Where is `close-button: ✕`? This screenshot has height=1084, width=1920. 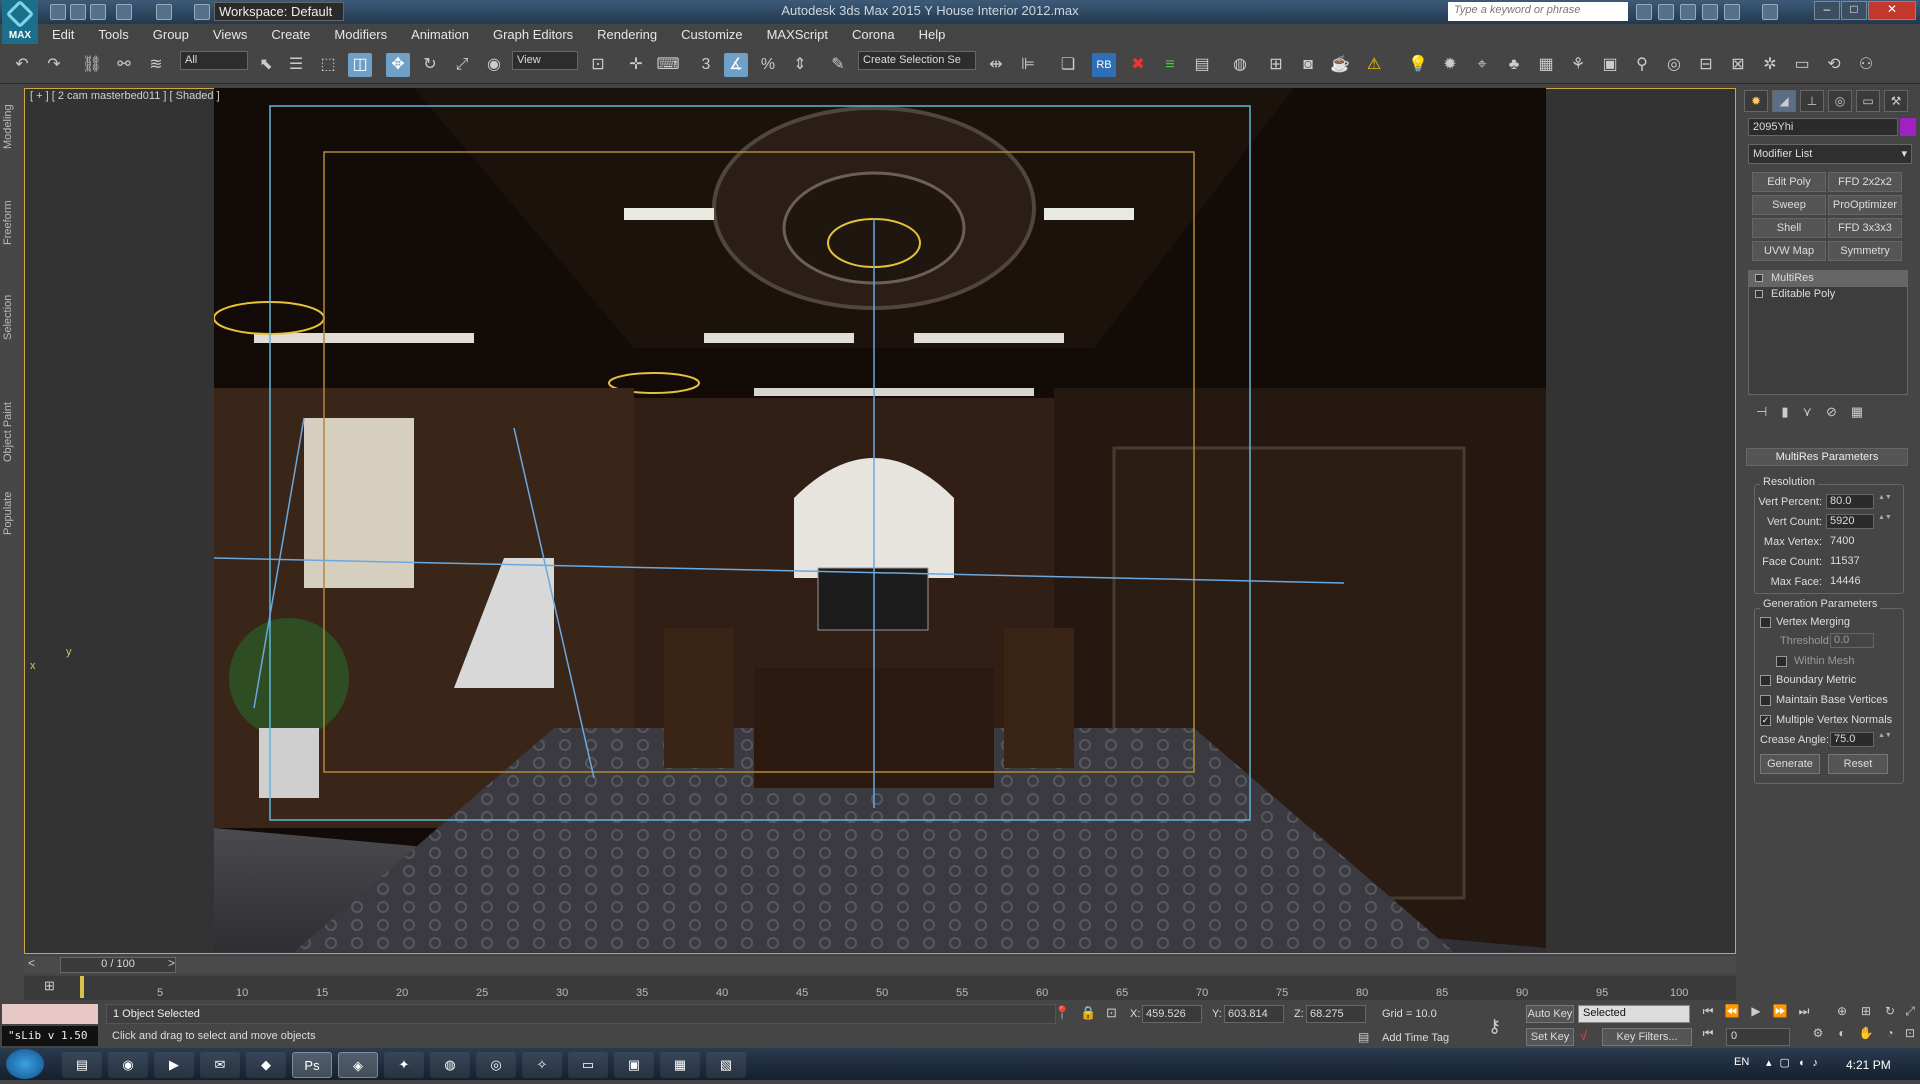
close-button: ✕ is located at coordinates (1892, 10).